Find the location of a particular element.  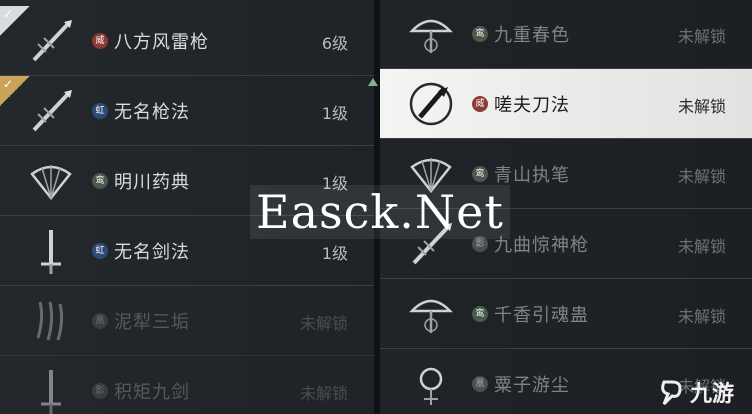

skill-name: 嗟夫刀法 is located at coordinates (532, 105).